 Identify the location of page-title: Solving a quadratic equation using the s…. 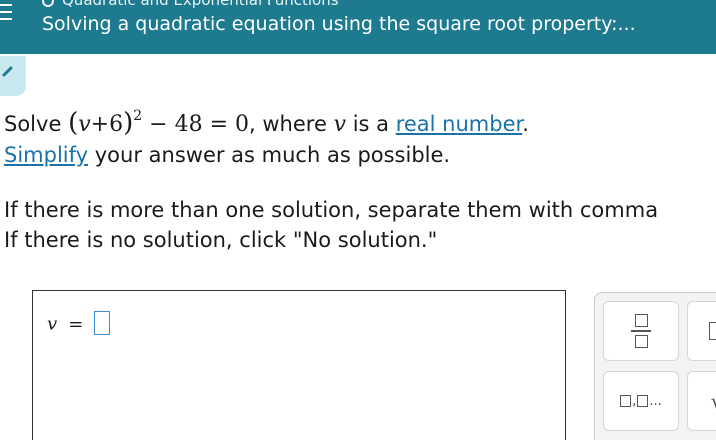
(339, 24).